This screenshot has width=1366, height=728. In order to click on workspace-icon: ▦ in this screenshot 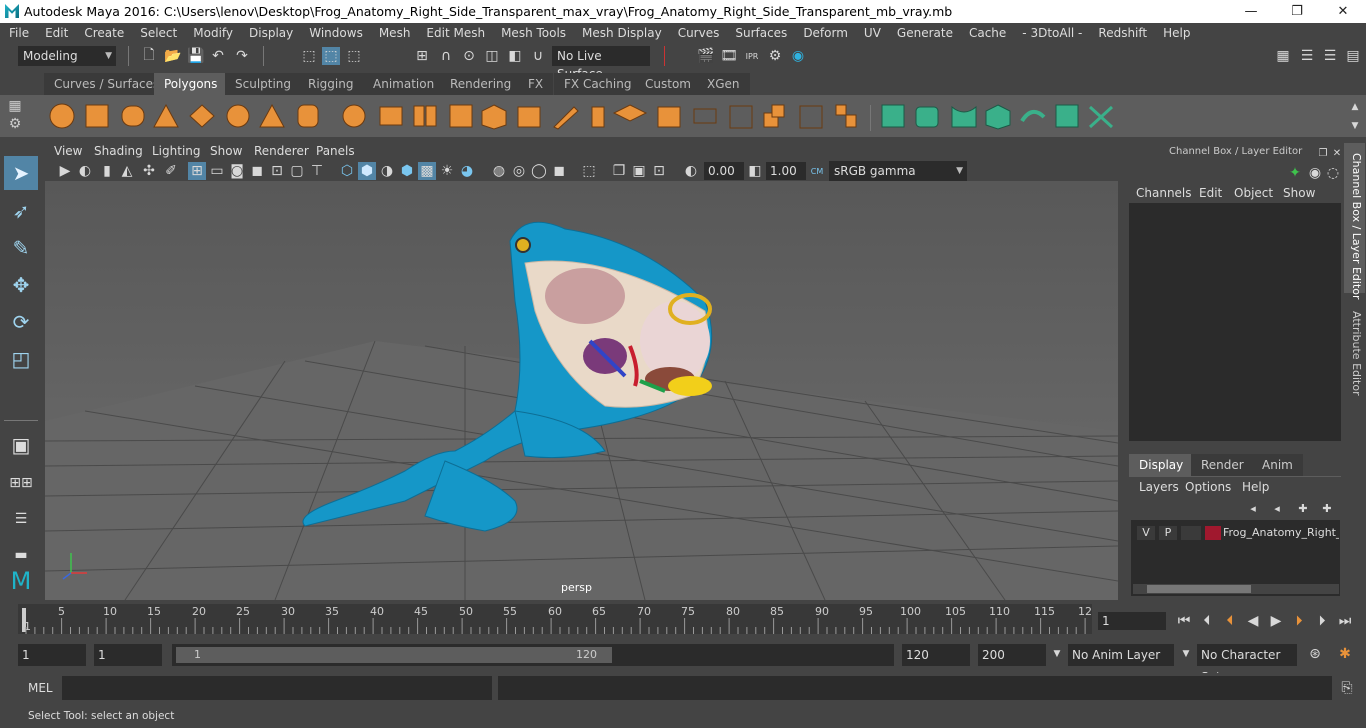, I will do `click(1283, 56)`.